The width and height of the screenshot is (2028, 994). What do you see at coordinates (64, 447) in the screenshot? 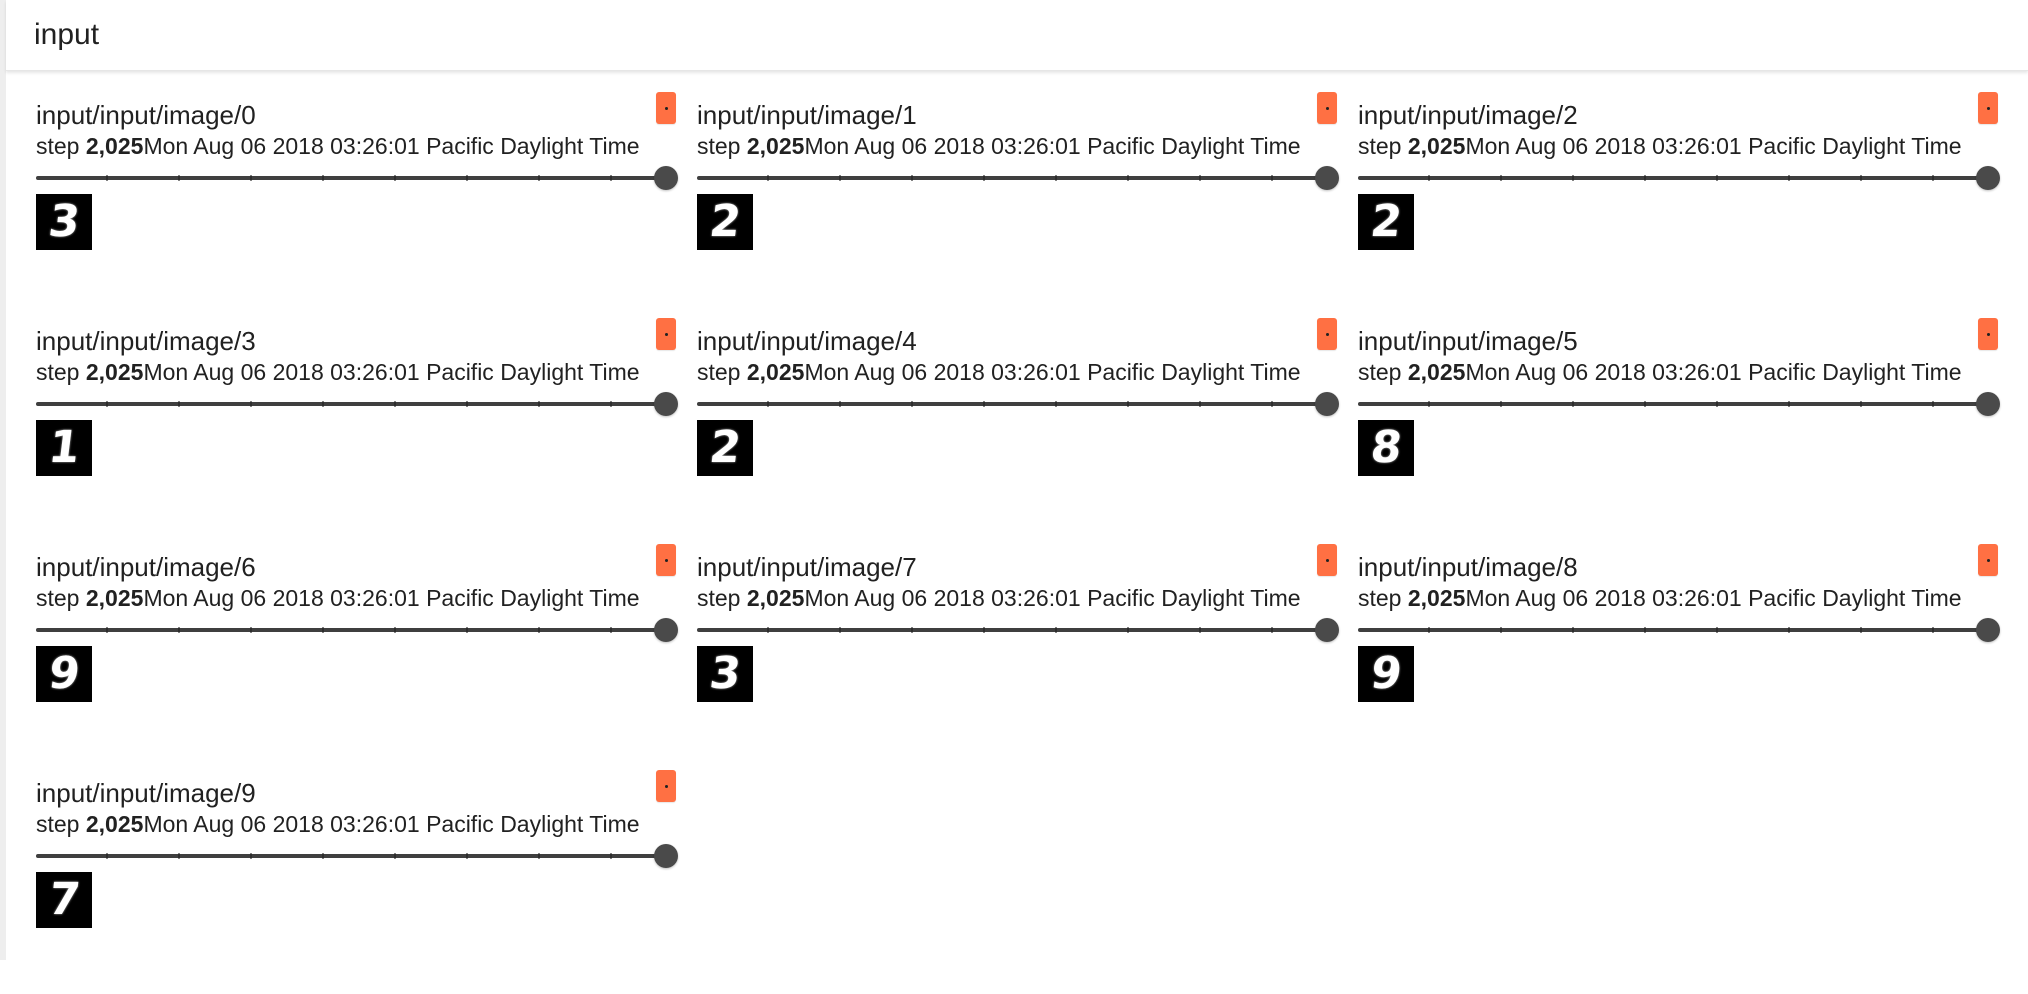
I see `digit-glyph: 1` at bounding box center [64, 447].